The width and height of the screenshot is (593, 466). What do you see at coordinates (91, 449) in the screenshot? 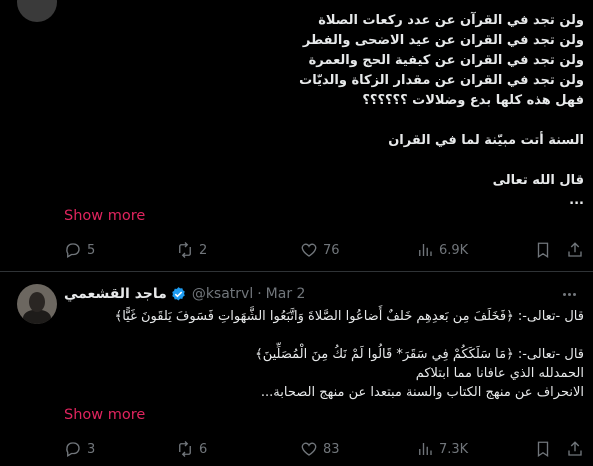
I see `reply-count: 3` at bounding box center [91, 449].